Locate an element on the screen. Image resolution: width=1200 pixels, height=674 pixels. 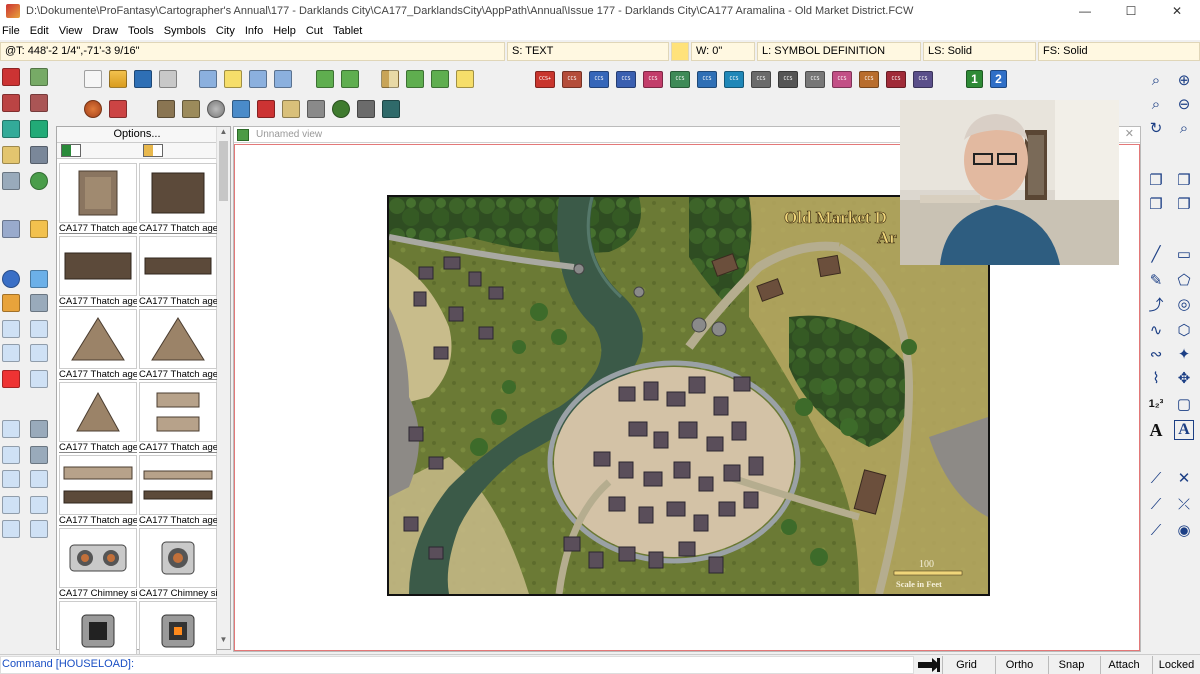
frame-icon is located at coordinates (391, 109).